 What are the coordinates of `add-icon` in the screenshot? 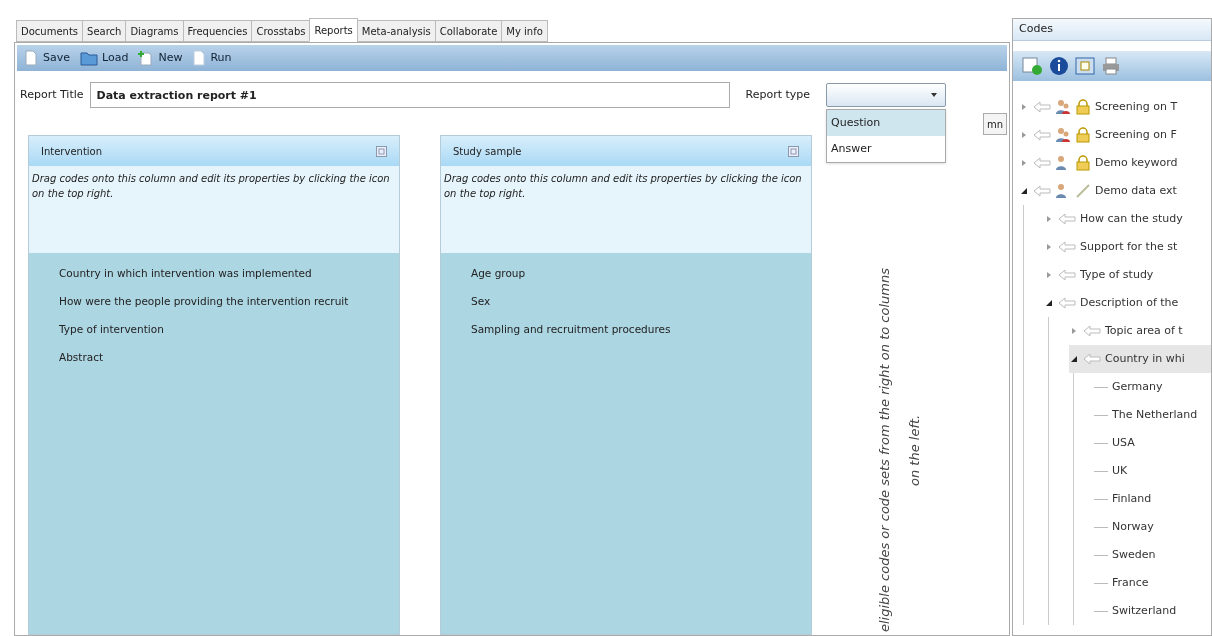 It's located at (1032, 66).